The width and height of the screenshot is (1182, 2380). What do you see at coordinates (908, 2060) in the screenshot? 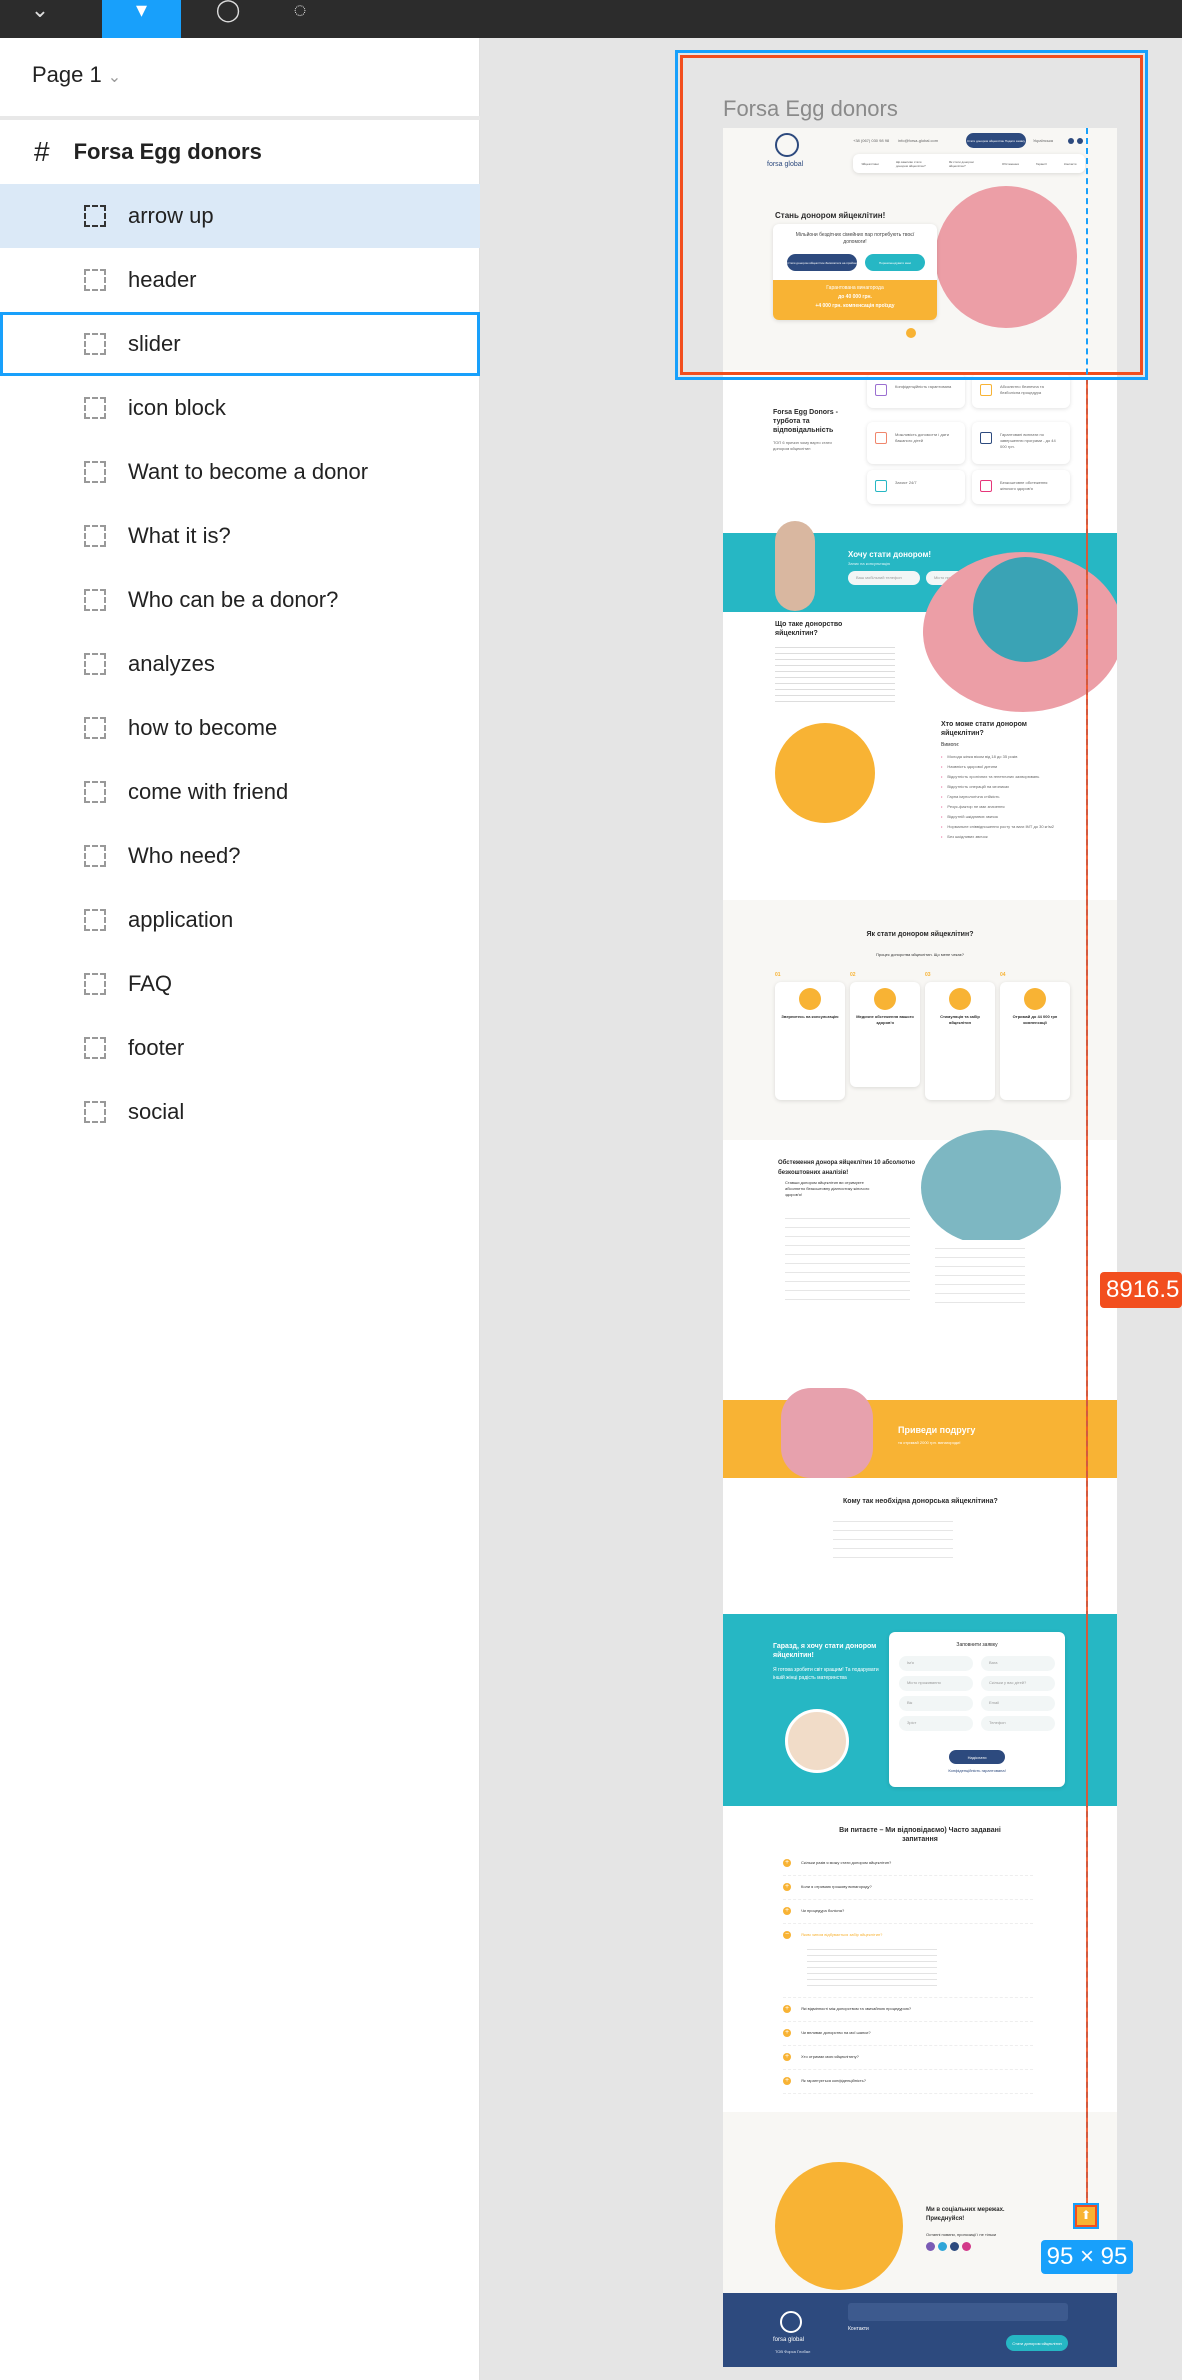
I see `faq-item: + Хто отримає мою яйцеклітину?` at bounding box center [908, 2060].